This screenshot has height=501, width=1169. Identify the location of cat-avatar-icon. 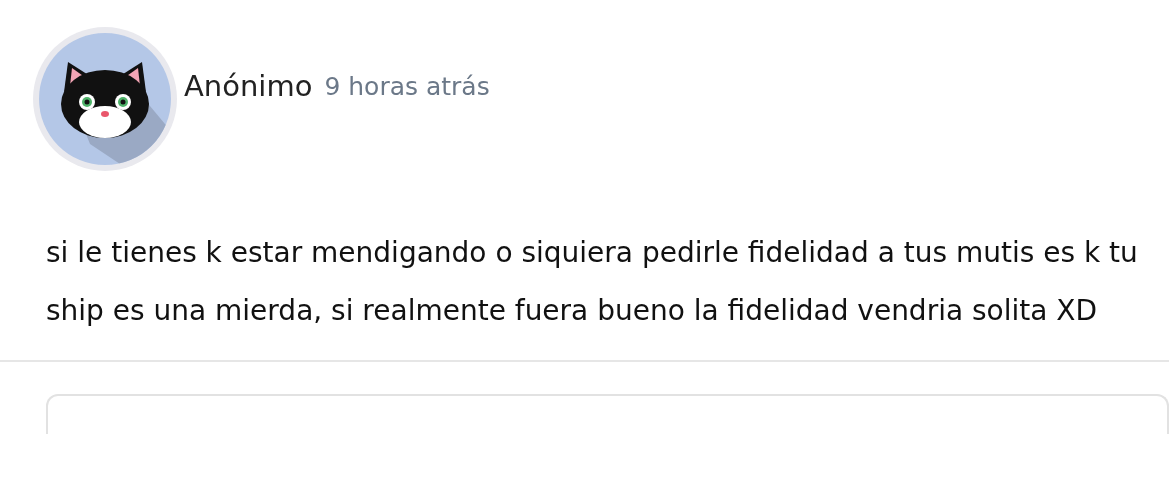
(105, 99).